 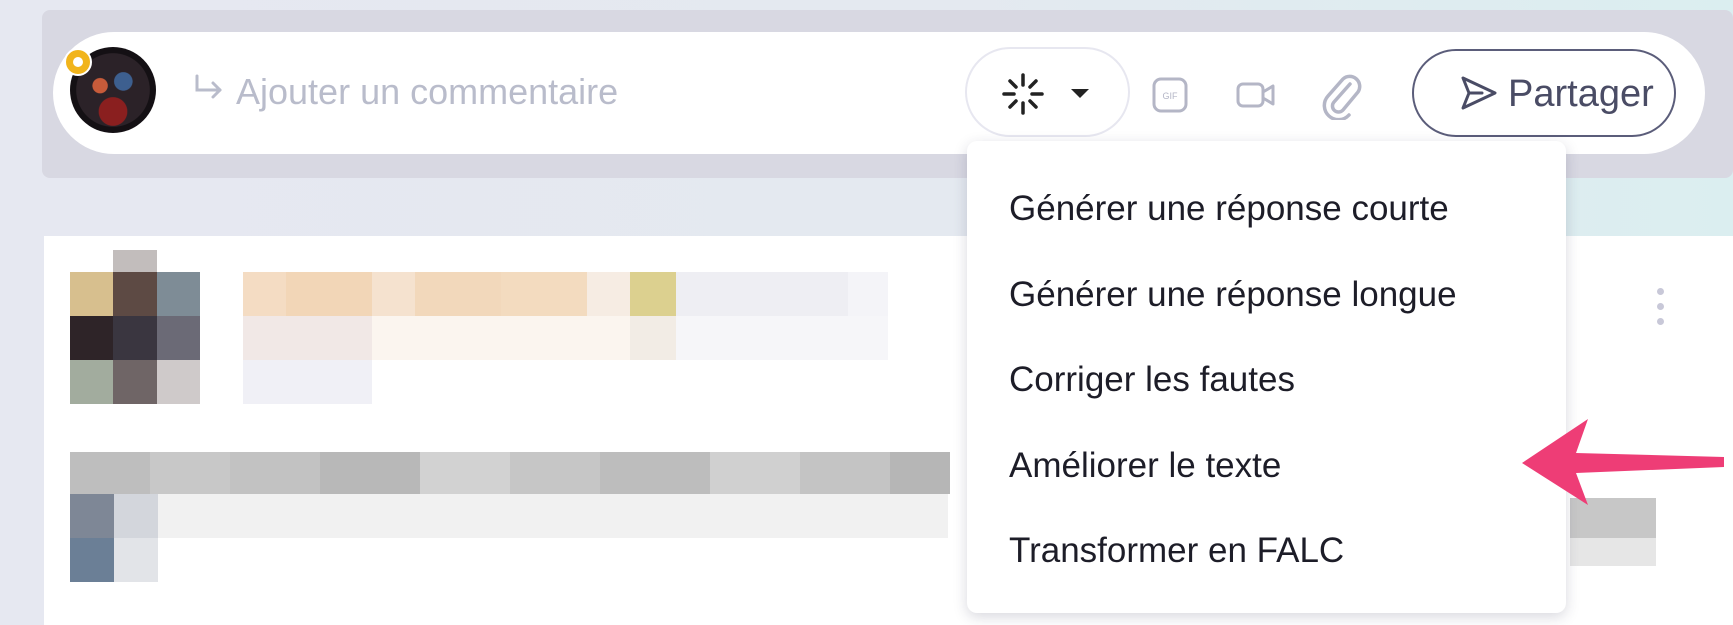 I want to click on vertical-ellipsis-icon, so click(x=1660, y=308).